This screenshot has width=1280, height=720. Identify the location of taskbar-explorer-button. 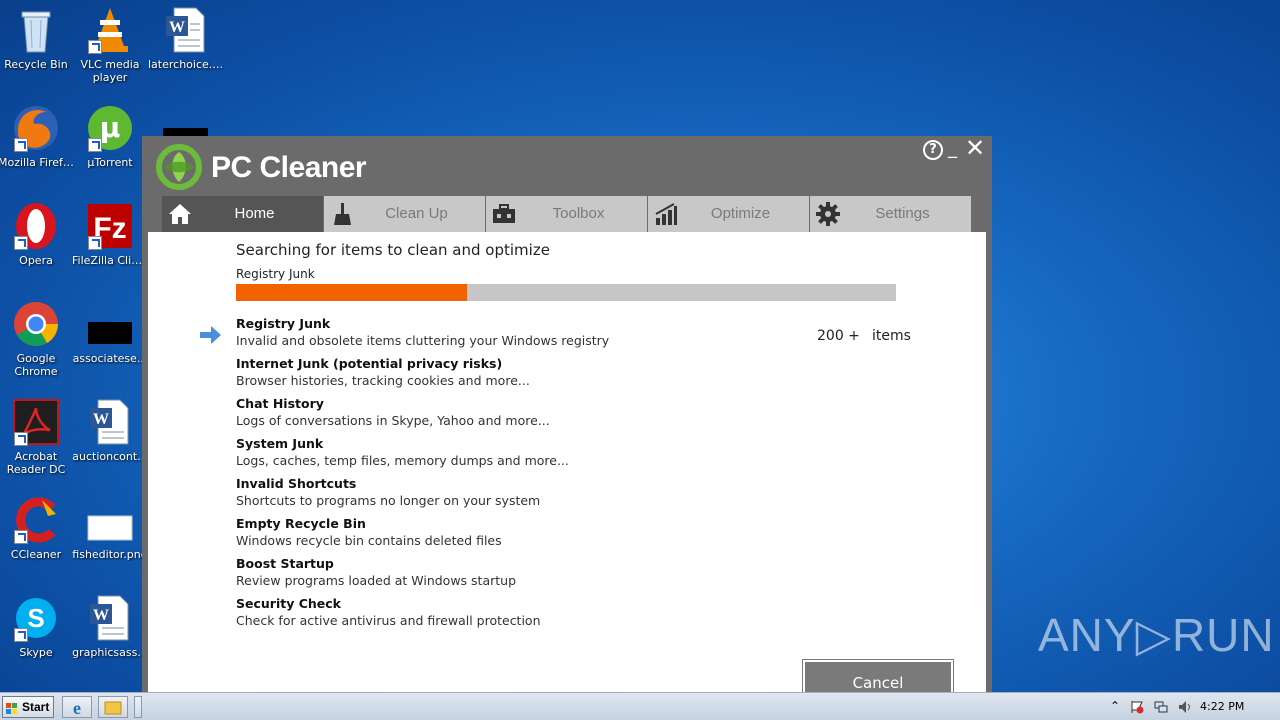
(113, 707).